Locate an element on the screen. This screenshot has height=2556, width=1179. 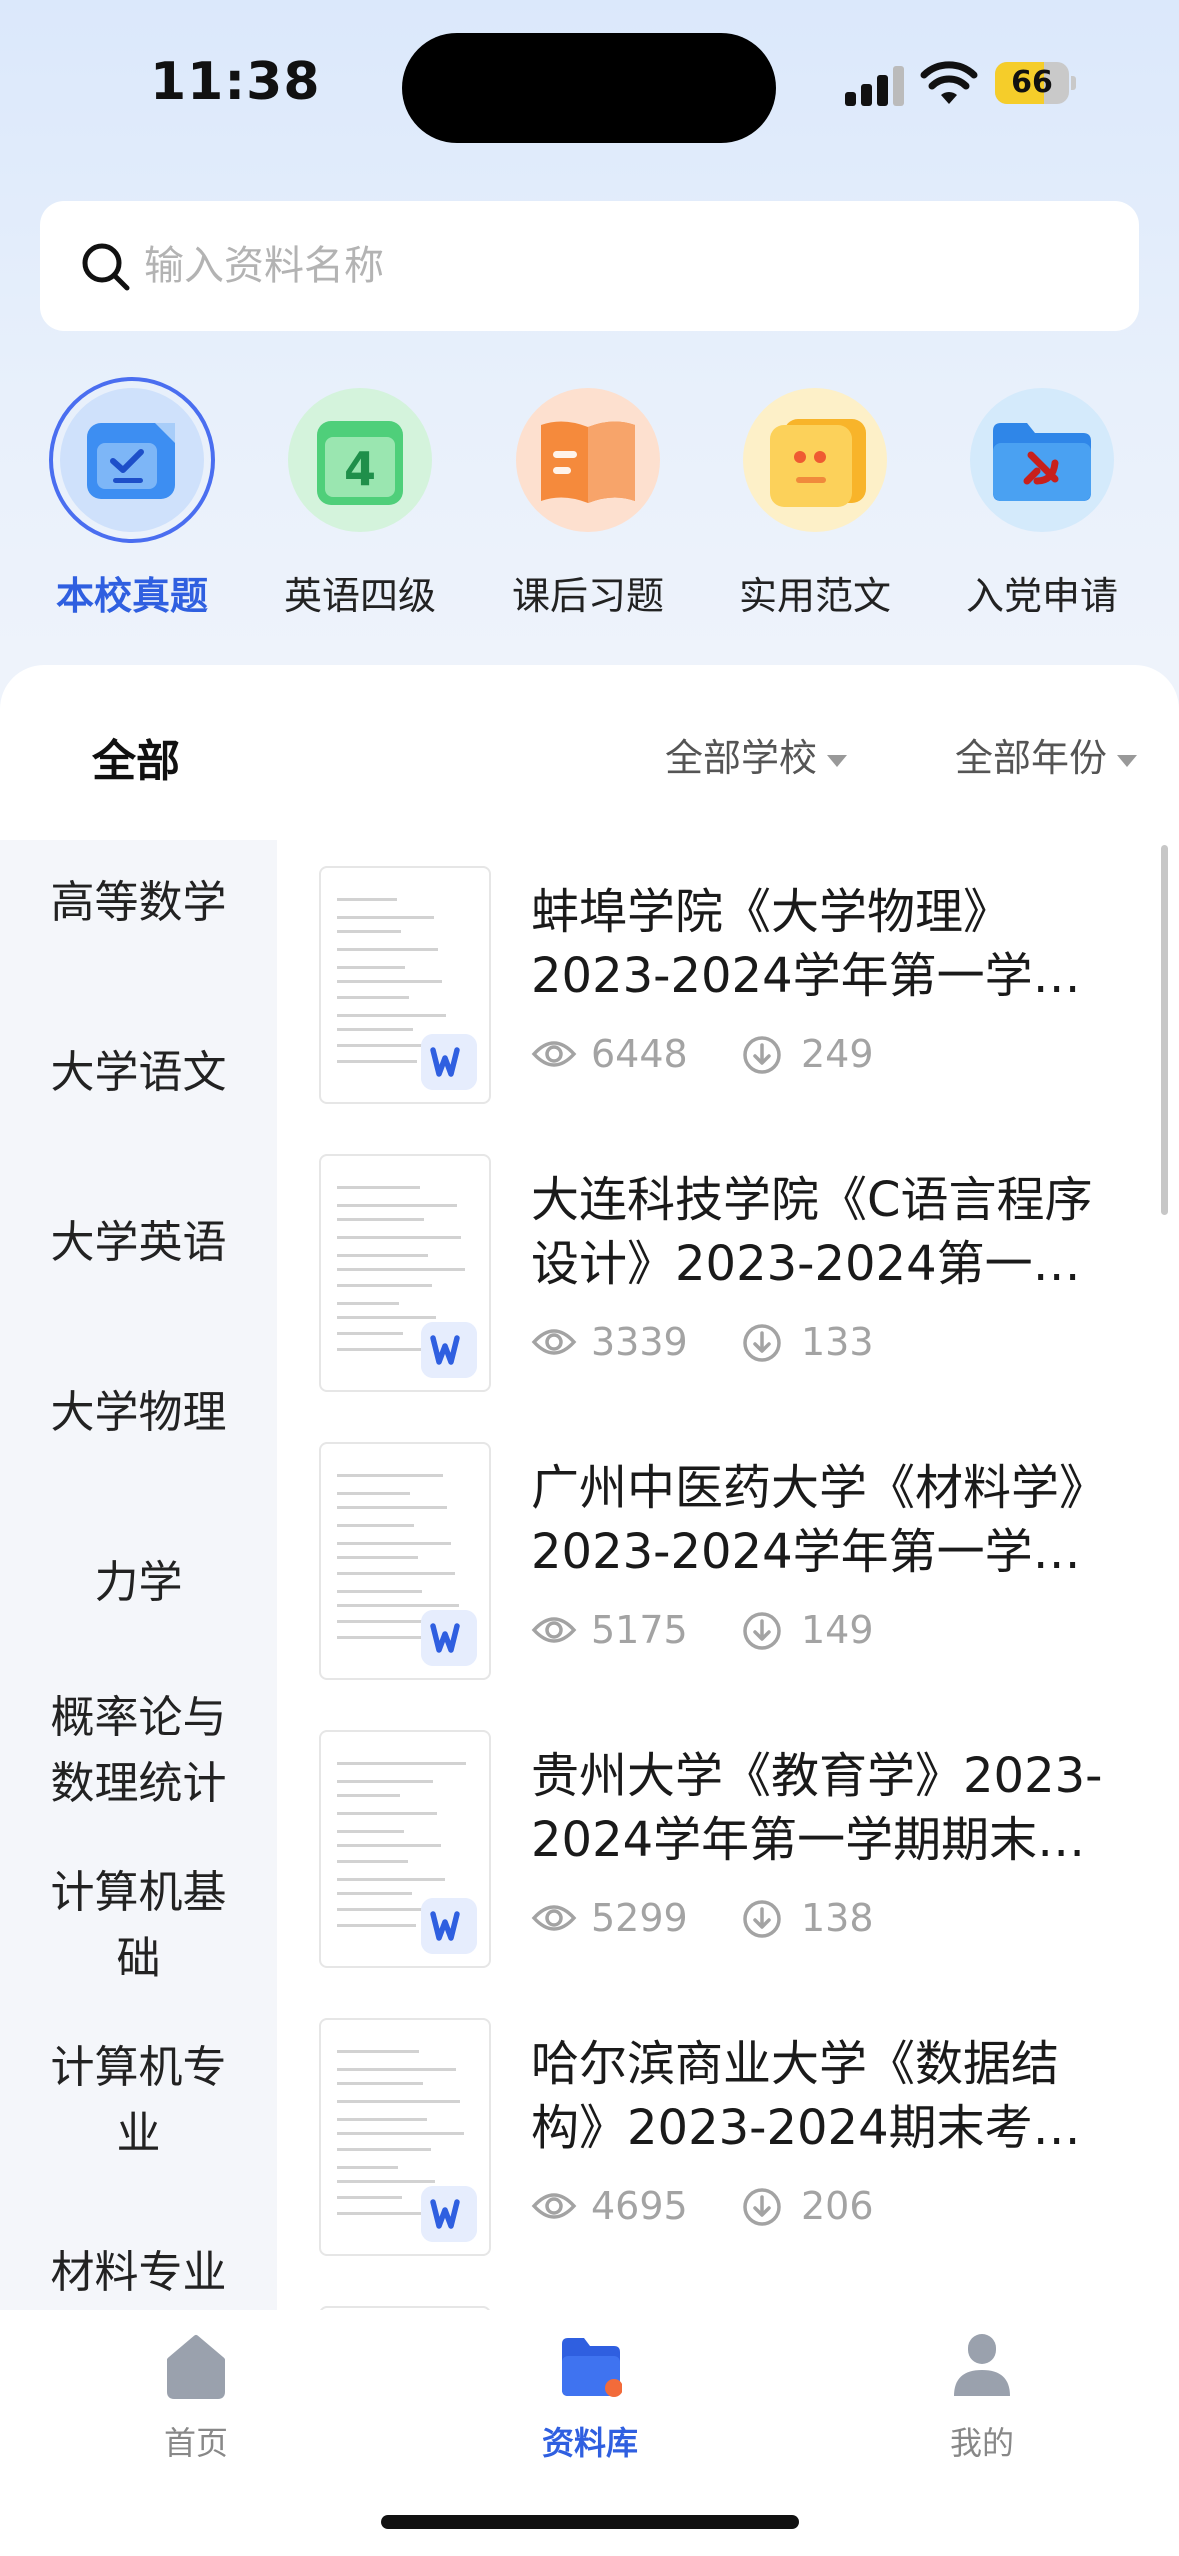
quote-card-icon is located at coordinates (815, 460).